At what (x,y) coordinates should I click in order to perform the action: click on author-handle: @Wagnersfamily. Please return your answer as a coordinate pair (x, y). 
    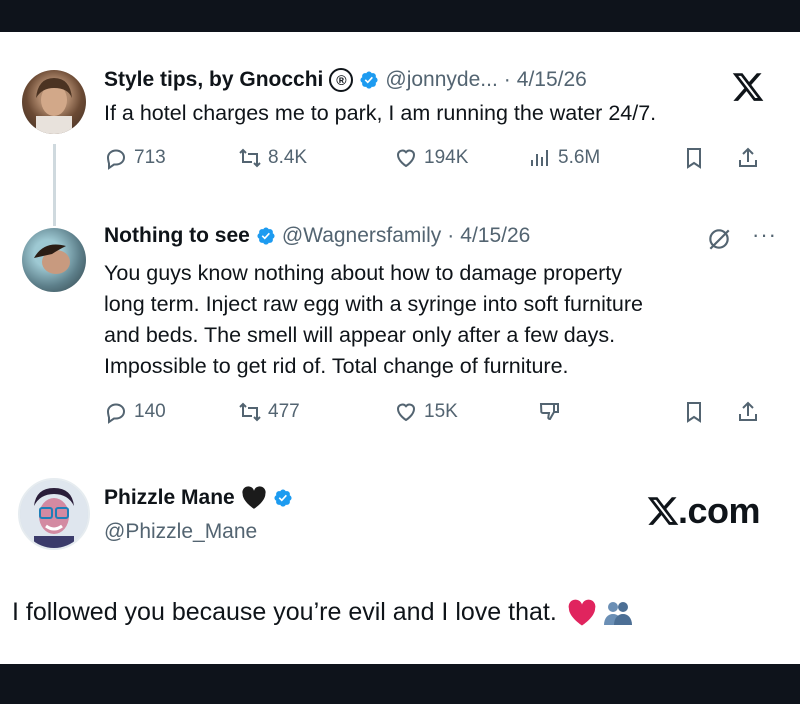
    Looking at the image, I should click on (361, 236).